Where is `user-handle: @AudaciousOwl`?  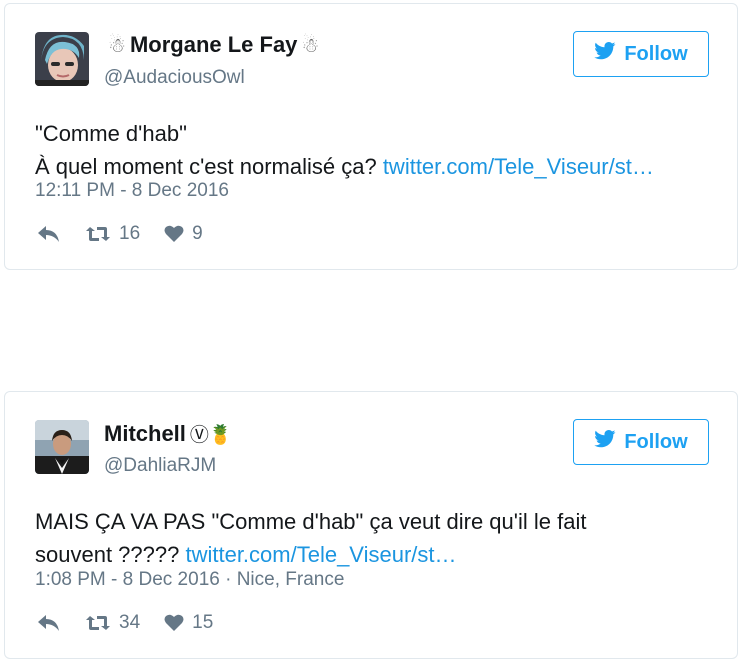
user-handle: @AudaciousOwl is located at coordinates (174, 78).